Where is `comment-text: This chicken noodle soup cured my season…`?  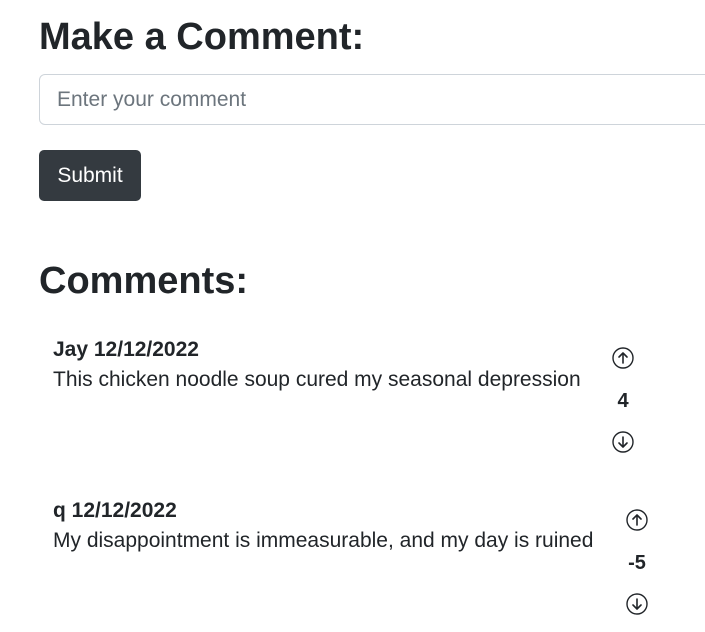
comment-text: This chicken noodle soup cured my season… is located at coordinates (317, 379).